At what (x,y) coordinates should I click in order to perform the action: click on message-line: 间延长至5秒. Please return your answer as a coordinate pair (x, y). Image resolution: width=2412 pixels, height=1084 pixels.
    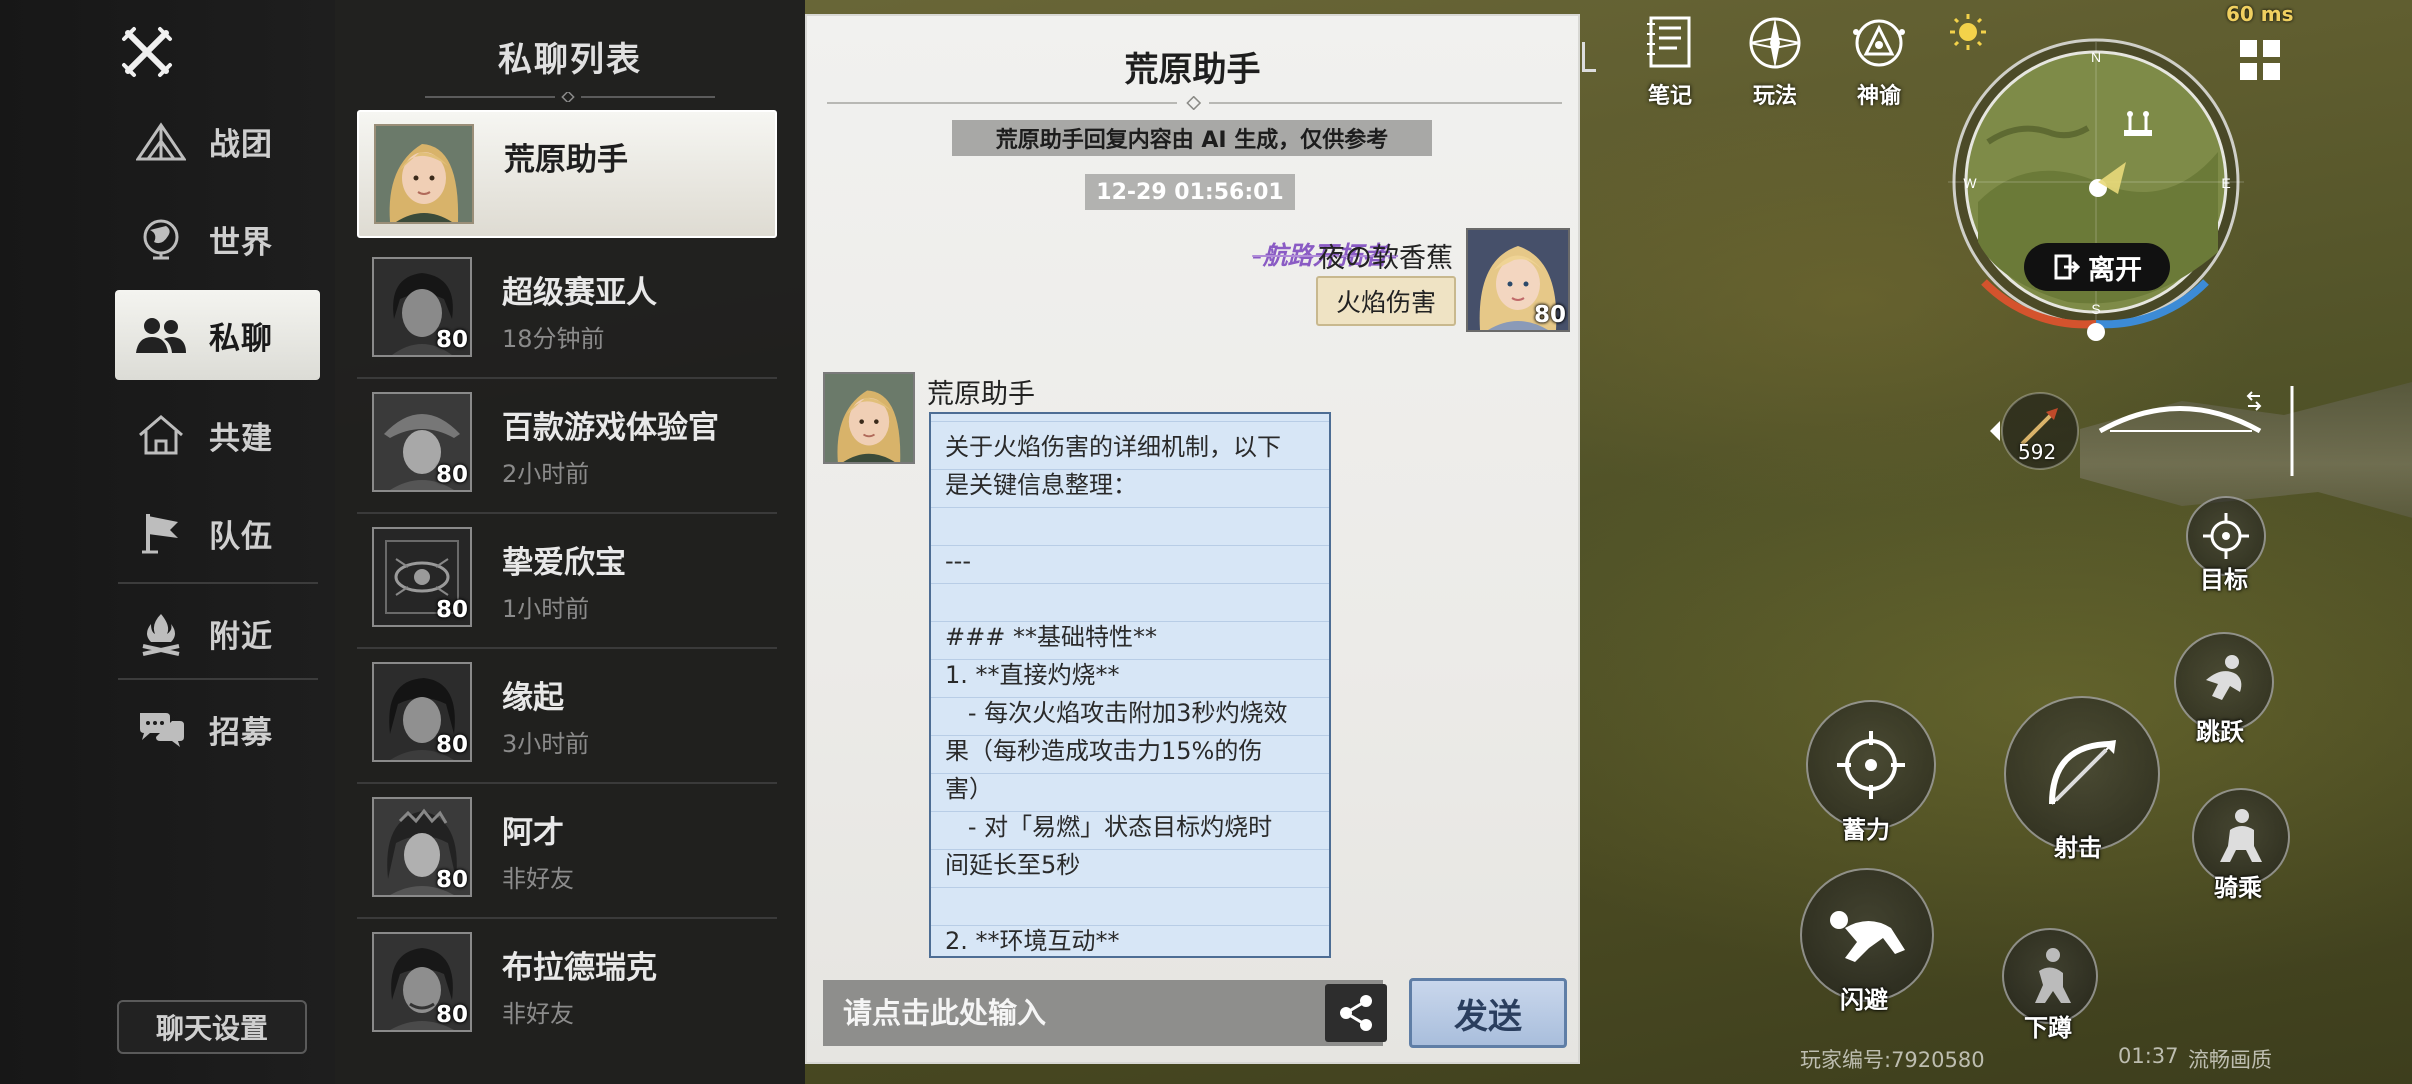
    Looking at the image, I should click on (1013, 865).